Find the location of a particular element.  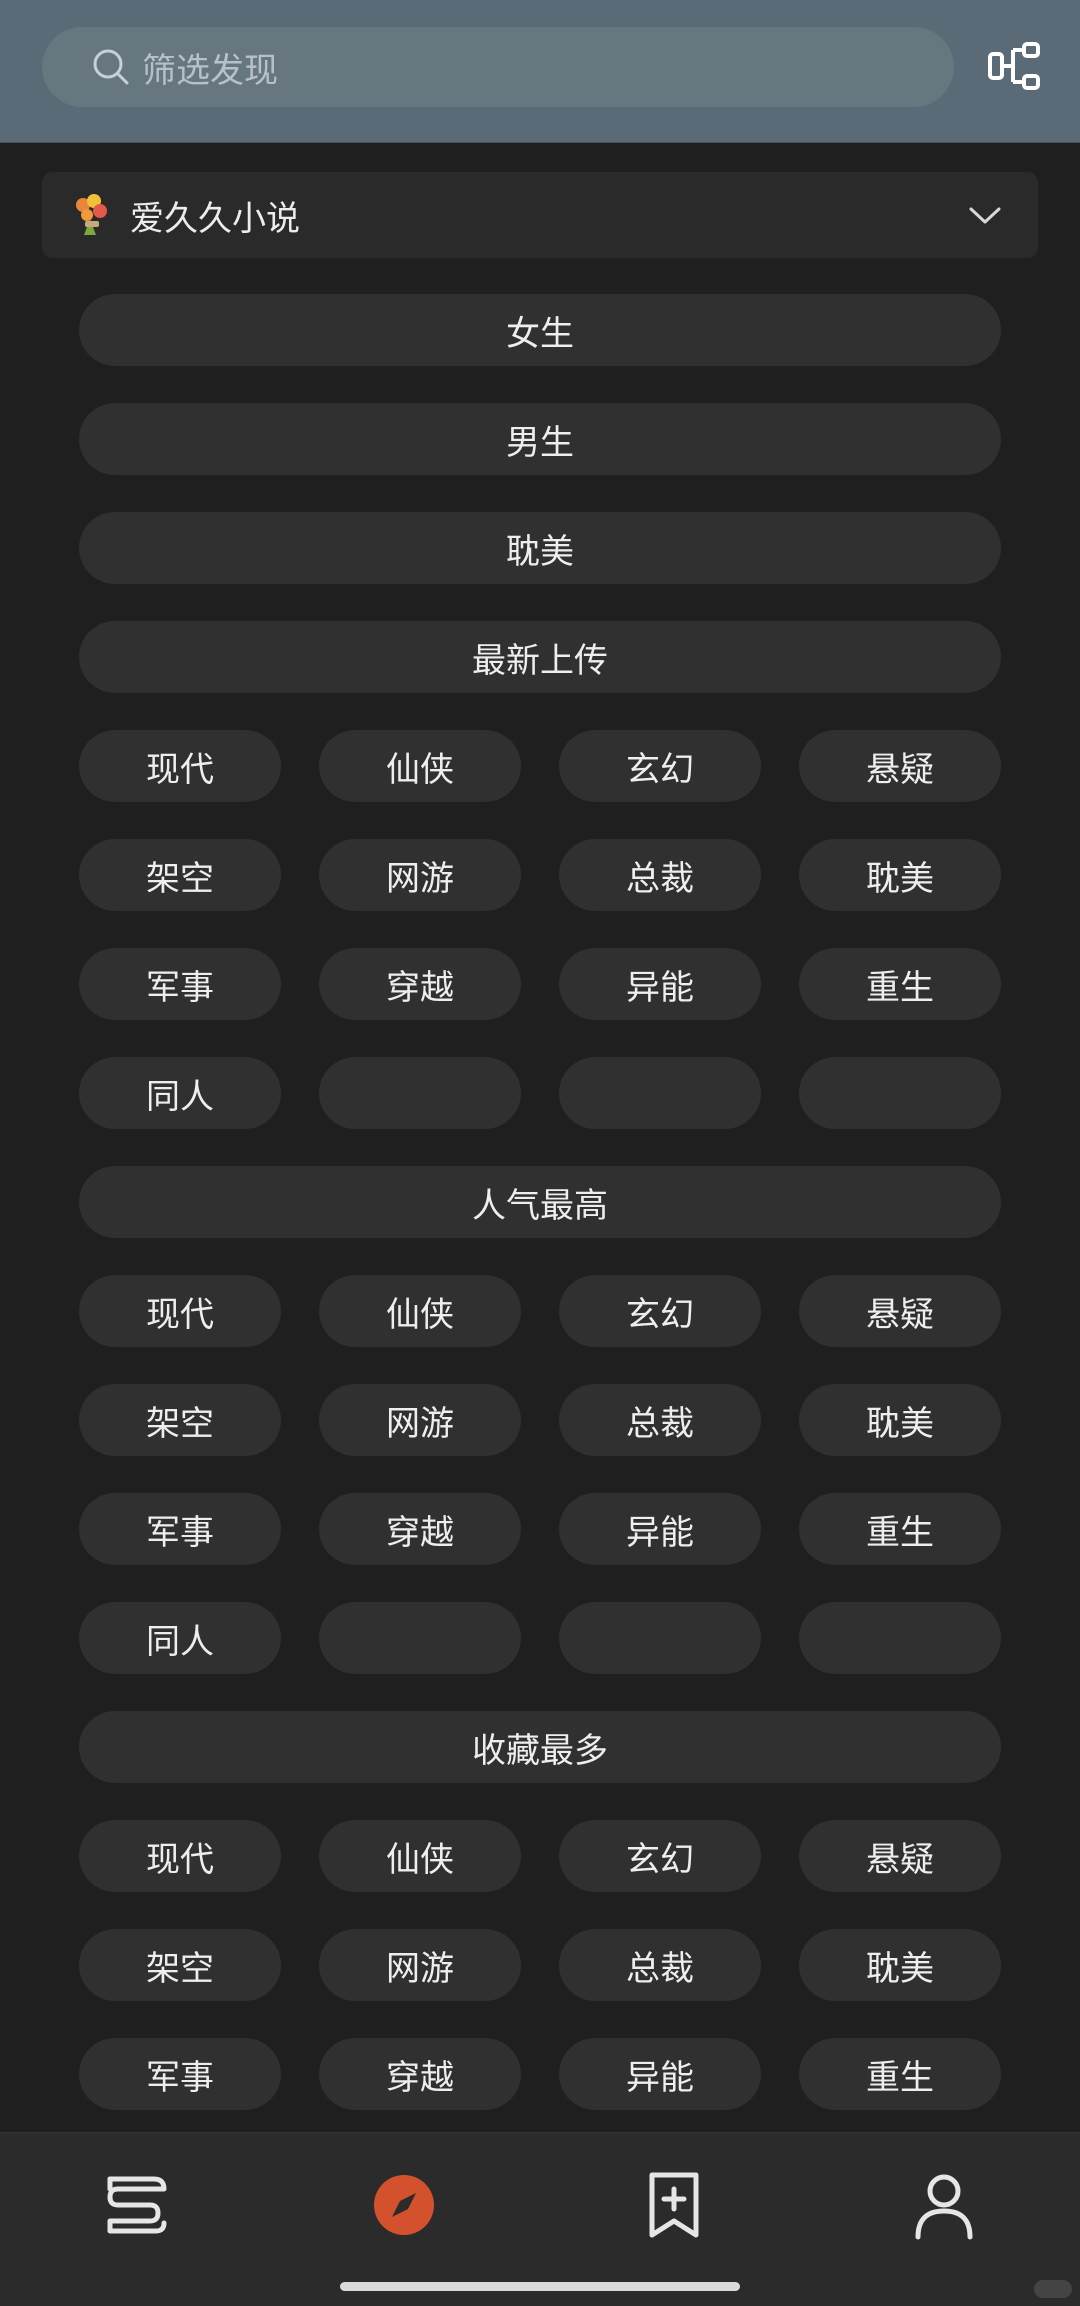

chevron-down-icon is located at coordinates (985, 215).